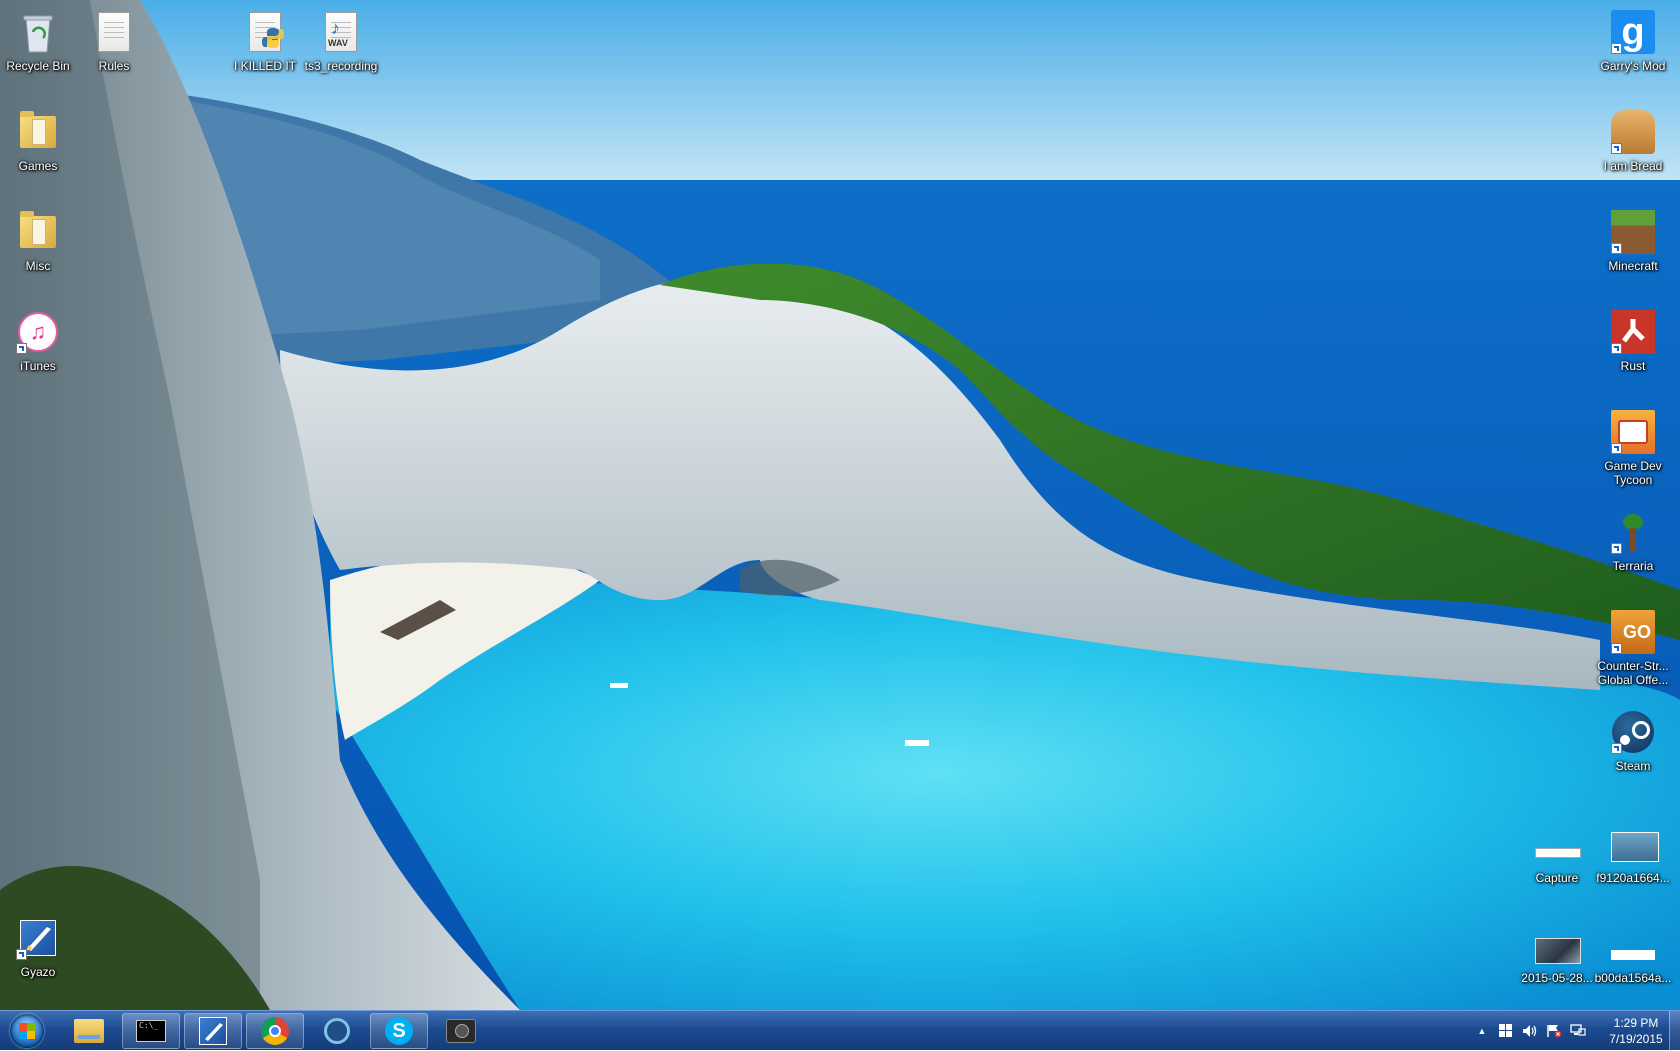 This screenshot has height=1051, width=1680. What do you see at coordinates (341, 32) in the screenshot?
I see `wav-audio-icon: ♪ WAV` at bounding box center [341, 32].